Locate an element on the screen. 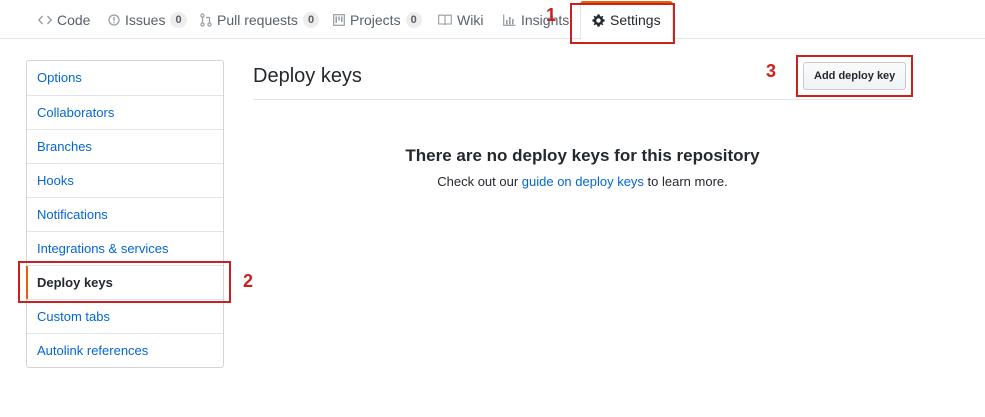 The height and width of the screenshot is (417, 985). sidebar-item-branches: Branches is located at coordinates (125, 146).